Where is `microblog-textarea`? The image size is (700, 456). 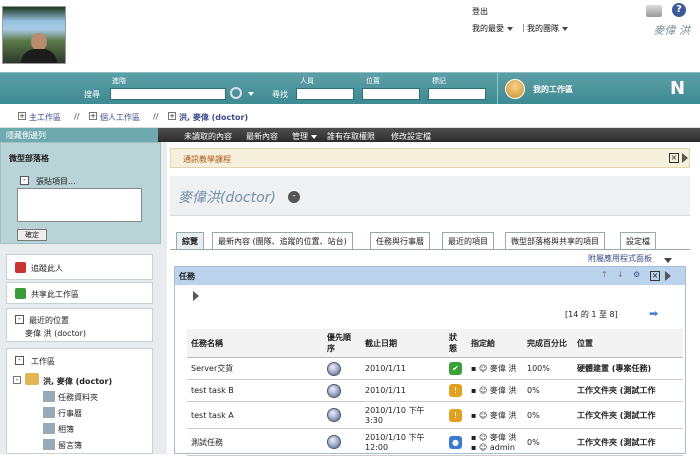 microblog-textarea is located at coordinates (79, 205).